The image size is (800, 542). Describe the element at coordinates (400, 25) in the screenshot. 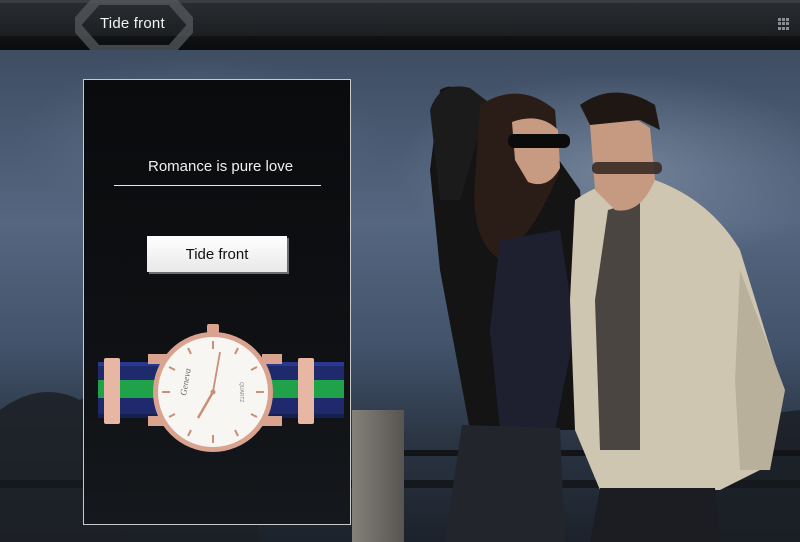

I see `top-bar: Tide front` at that location.